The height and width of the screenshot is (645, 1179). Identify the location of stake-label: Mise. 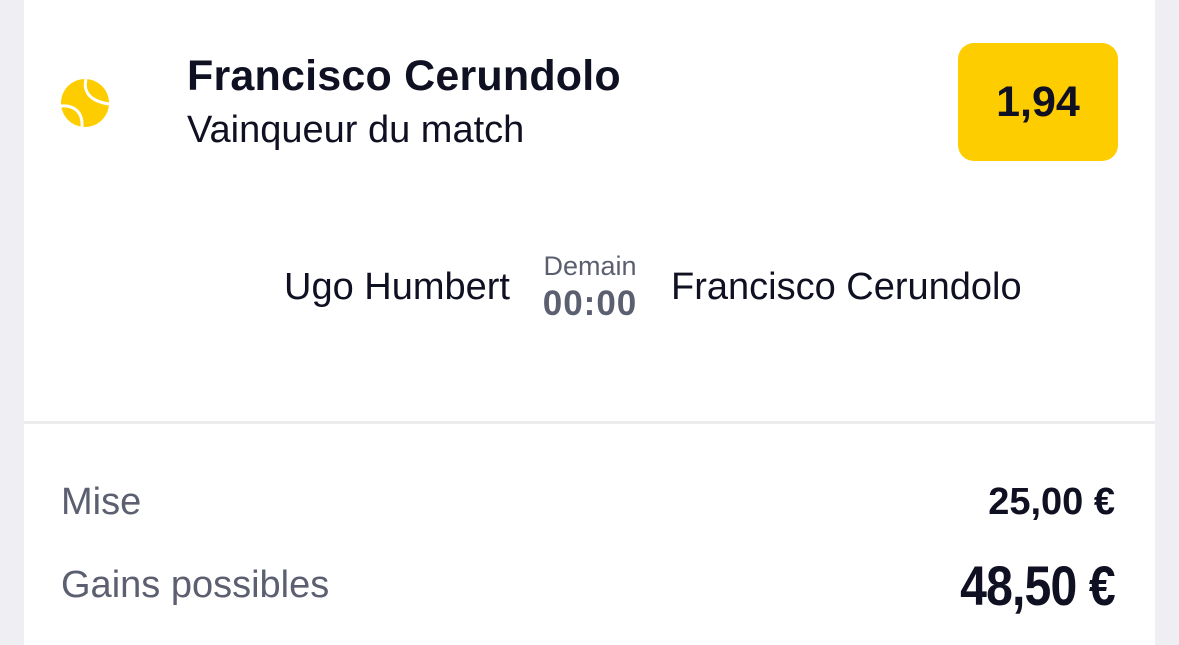
(101, 502).